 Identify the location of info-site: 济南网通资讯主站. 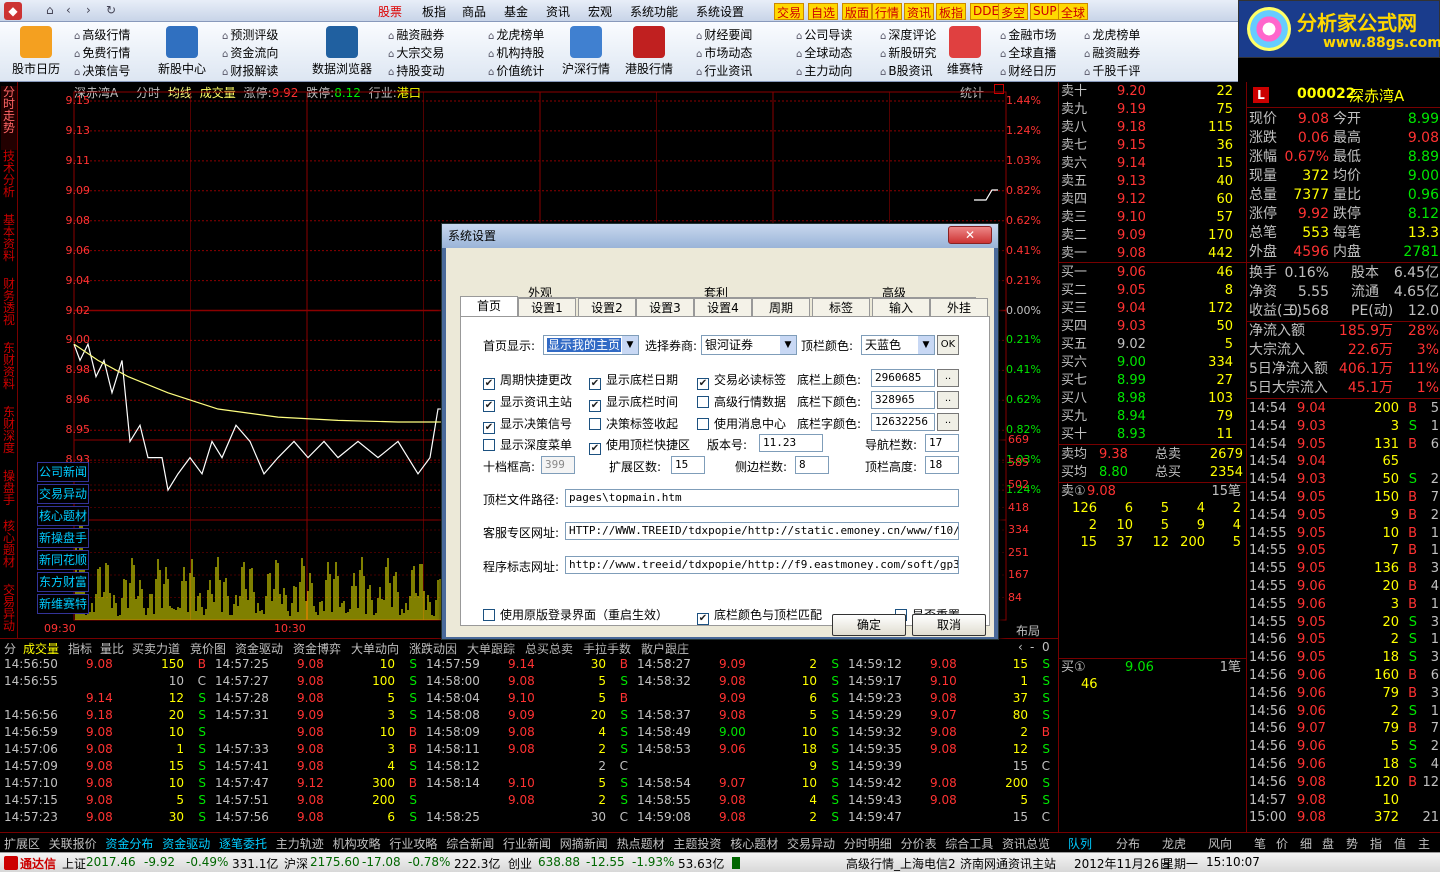
(1008, 863).